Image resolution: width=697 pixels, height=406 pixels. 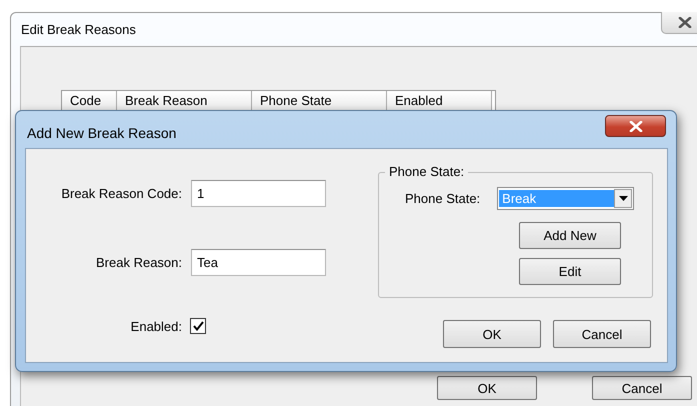 I want to click on edit-button: Edit, so click(x=570, y=271).